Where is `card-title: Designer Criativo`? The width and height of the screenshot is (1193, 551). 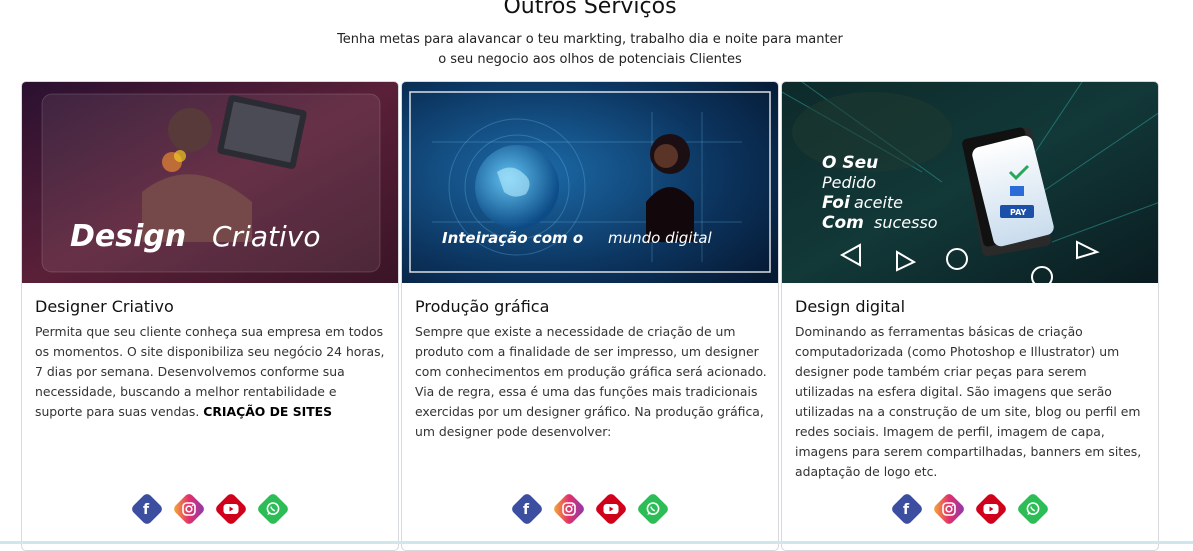
card-title: Designer Criativo is located at coordinates (104, 306).